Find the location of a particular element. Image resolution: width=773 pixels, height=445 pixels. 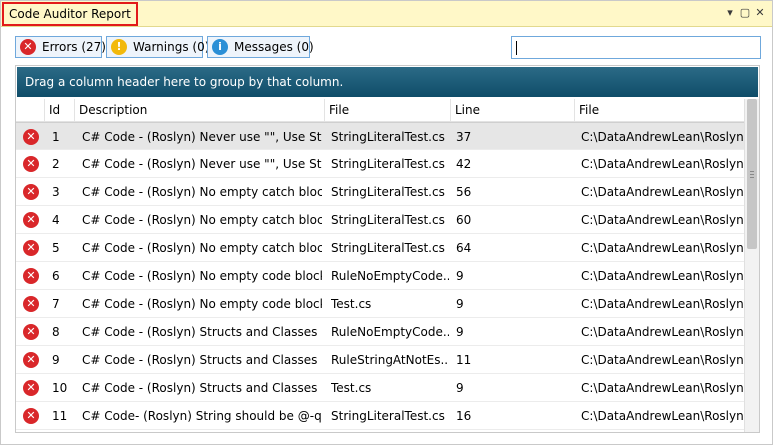

cell-id: 5 is located at coordinates (56, 248).